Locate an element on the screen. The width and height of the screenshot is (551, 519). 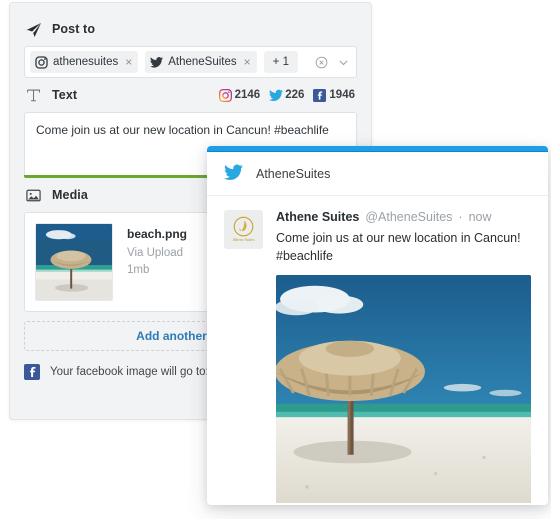
counter-facebook: 1946 is located at coordinates (334, 95).